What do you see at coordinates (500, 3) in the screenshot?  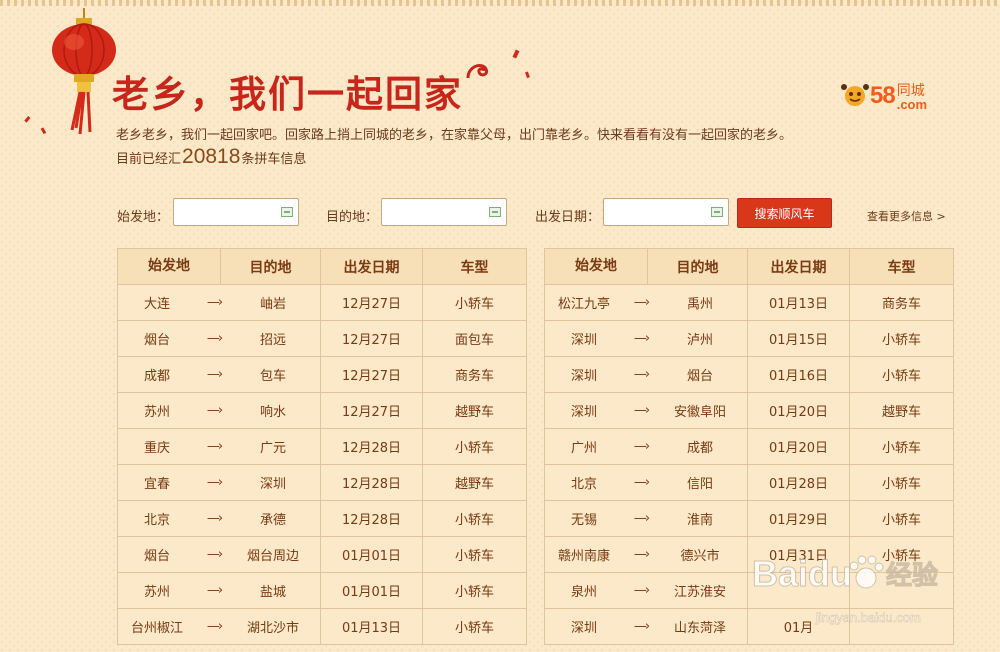 I see `top-border` at bounding box center [500, 3].